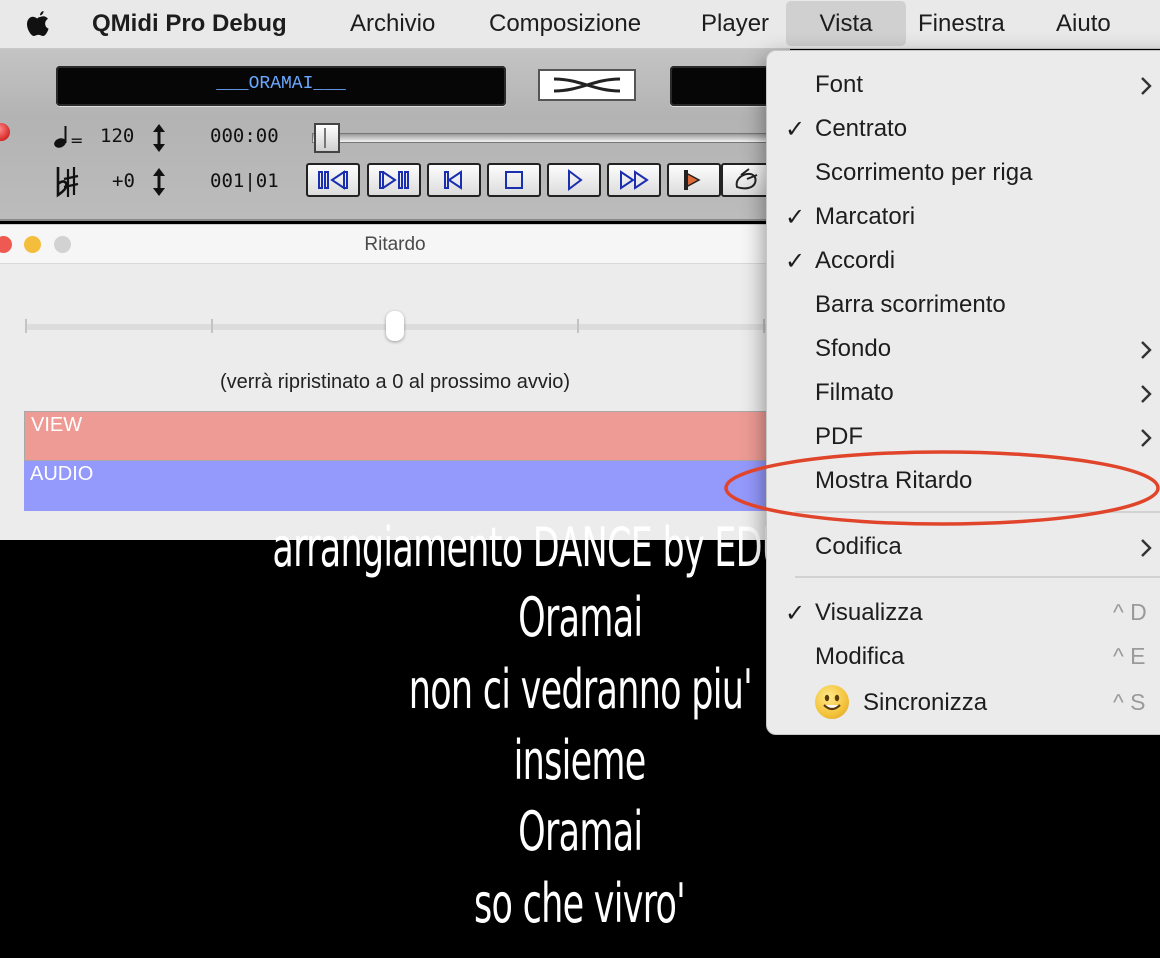  Describe the element at coordinates (977, 577) in the screenshot. I see `menu-separator` at that location.